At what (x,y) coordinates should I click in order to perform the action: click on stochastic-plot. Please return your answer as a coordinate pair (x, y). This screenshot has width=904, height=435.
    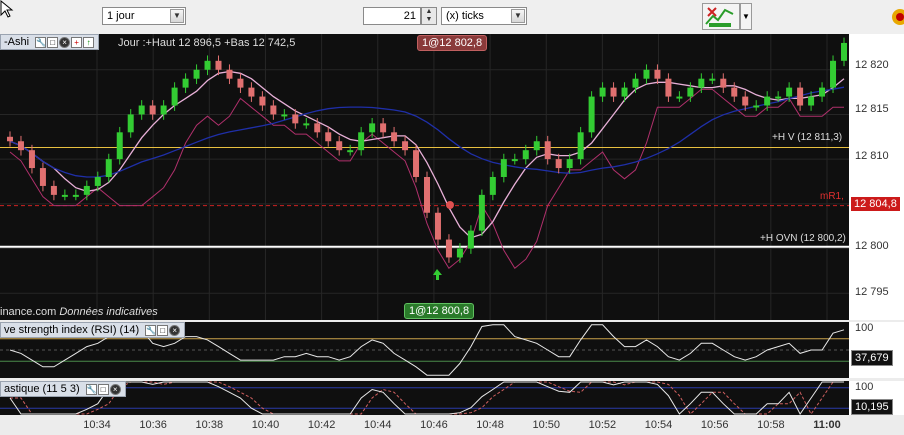
    Looking at the image, I should click on (424, 398).